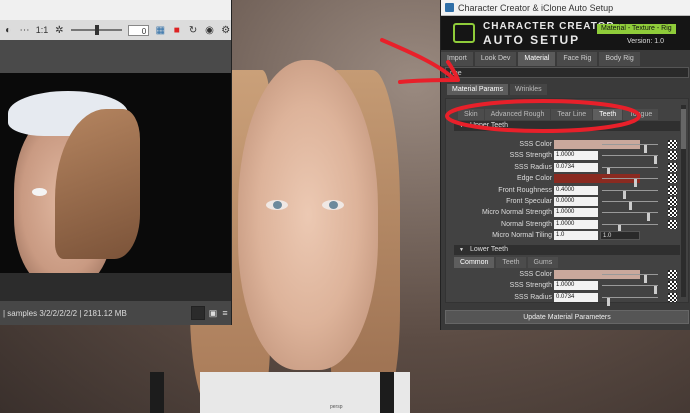 The image size is (690, 413). What do you see at coordinates (567, 126) in the screenshot?
I see `section-upper-teeth: Upper Teeth` at bounding box center [567, 126].